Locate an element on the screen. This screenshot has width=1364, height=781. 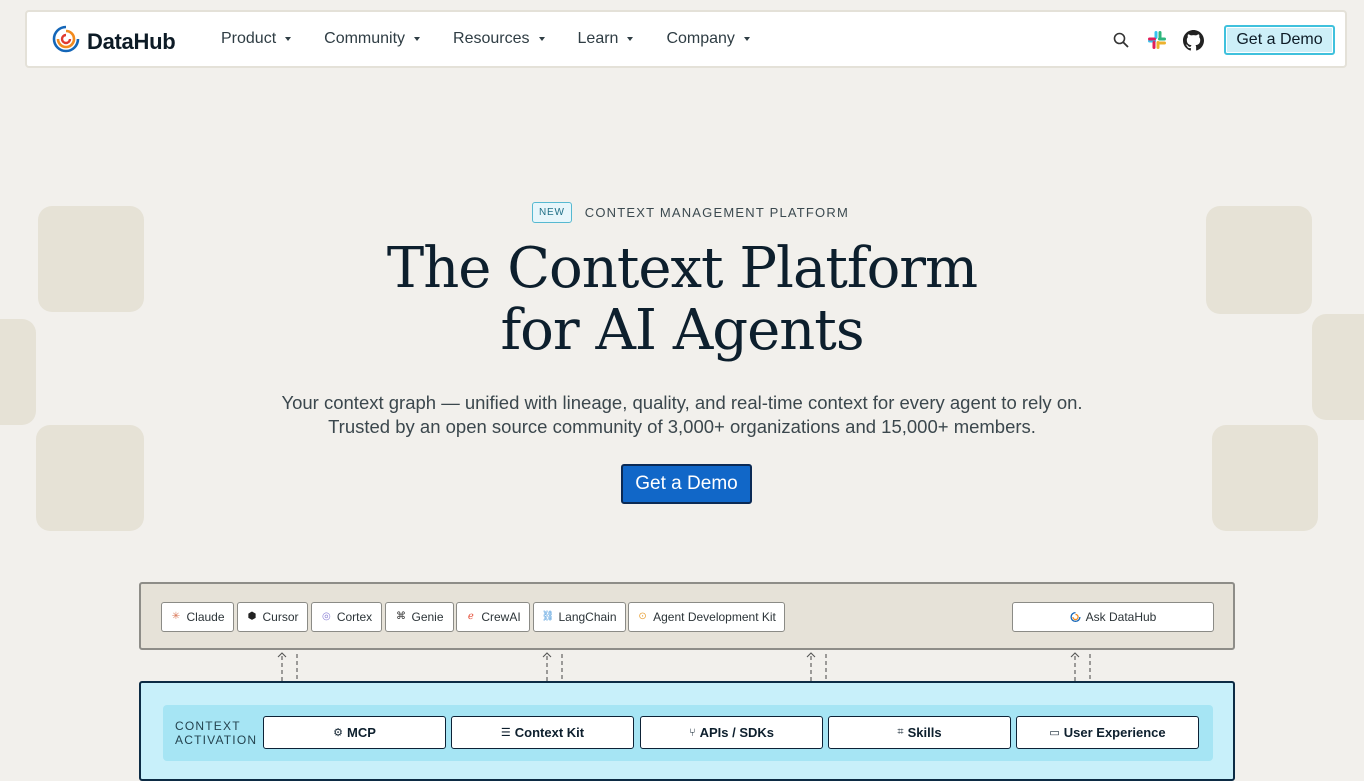
cortex-icon: ◎ is located at coordinates (326, 616).